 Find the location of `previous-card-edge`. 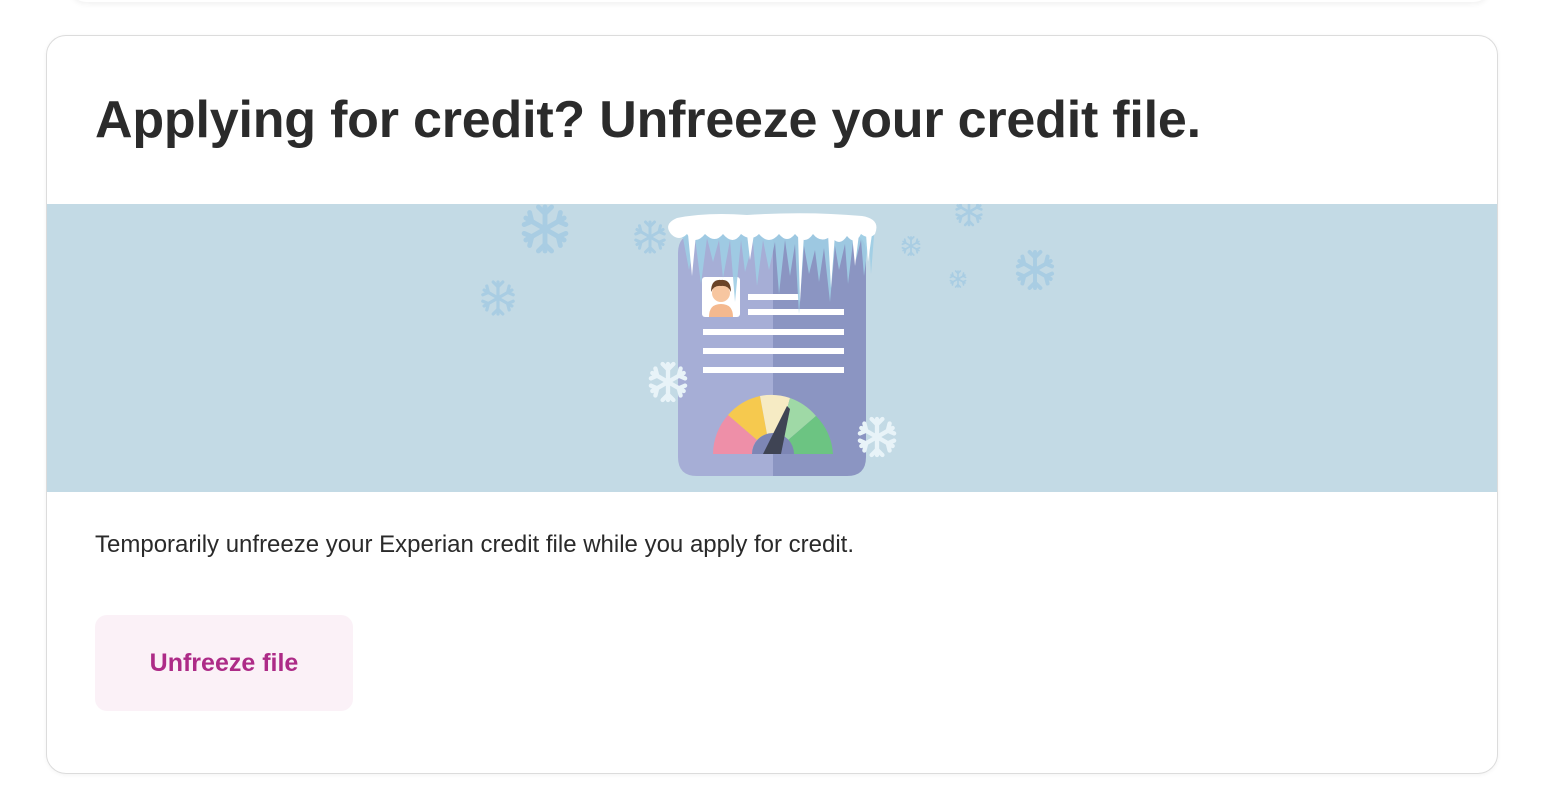

previous-card-edge is located at coordinates (780, 1).